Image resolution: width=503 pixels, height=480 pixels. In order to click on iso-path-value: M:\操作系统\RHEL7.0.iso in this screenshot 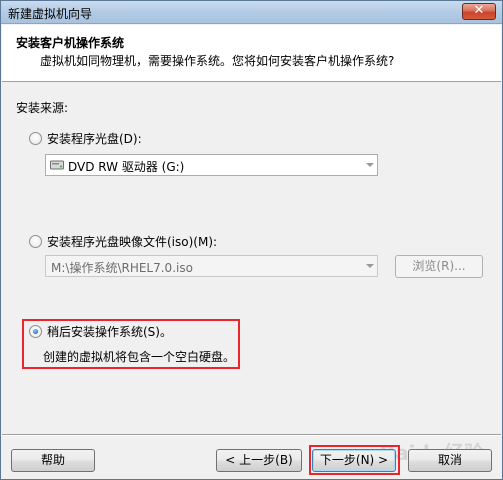, I will do `click(122, 268)`.